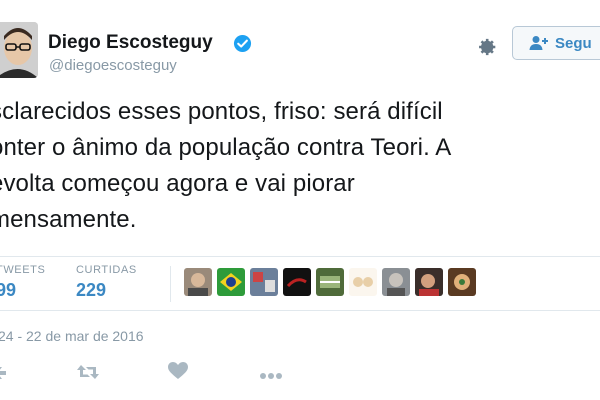  What do you see at coordinates (300, 373) in the screenshot?
I see `tweet-actions` at bounding box center [300, 373].